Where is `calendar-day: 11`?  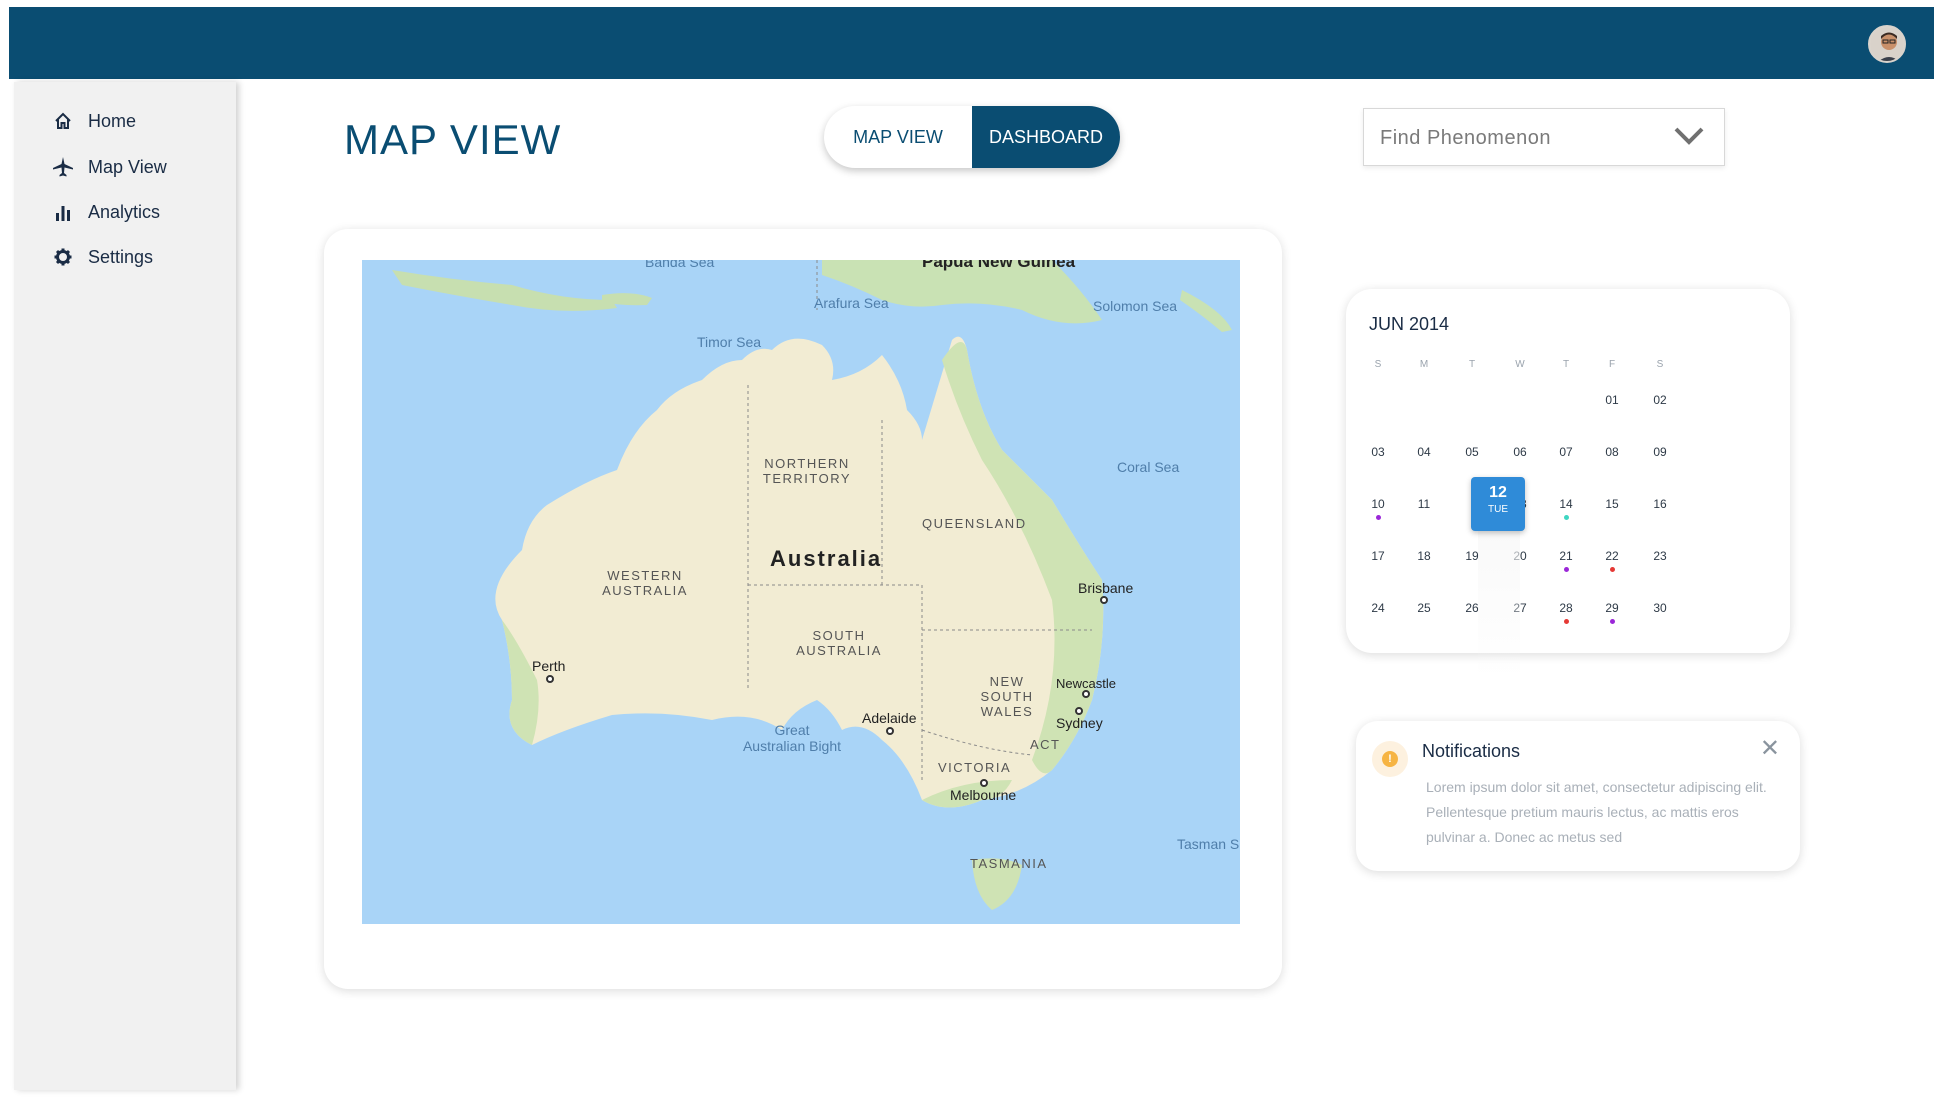 calendar-day: 11 is located at coordinates (1424, 504).